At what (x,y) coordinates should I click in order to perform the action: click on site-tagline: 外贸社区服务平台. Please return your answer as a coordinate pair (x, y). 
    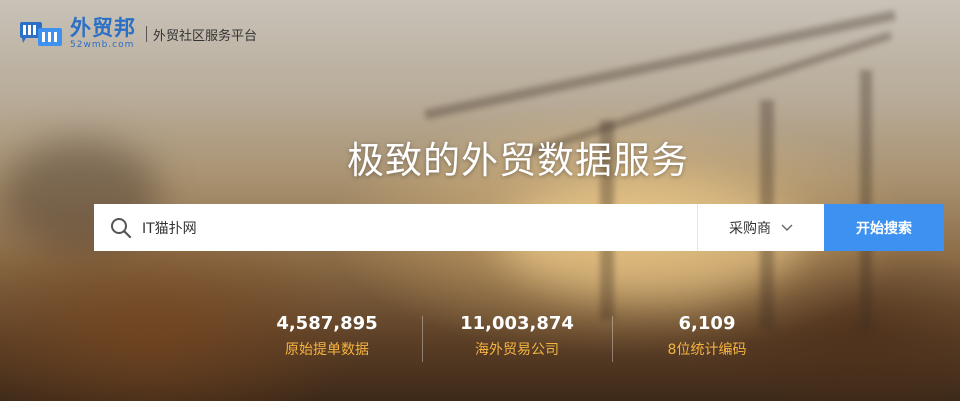
    Looking at the image, I should click on (205, 36).